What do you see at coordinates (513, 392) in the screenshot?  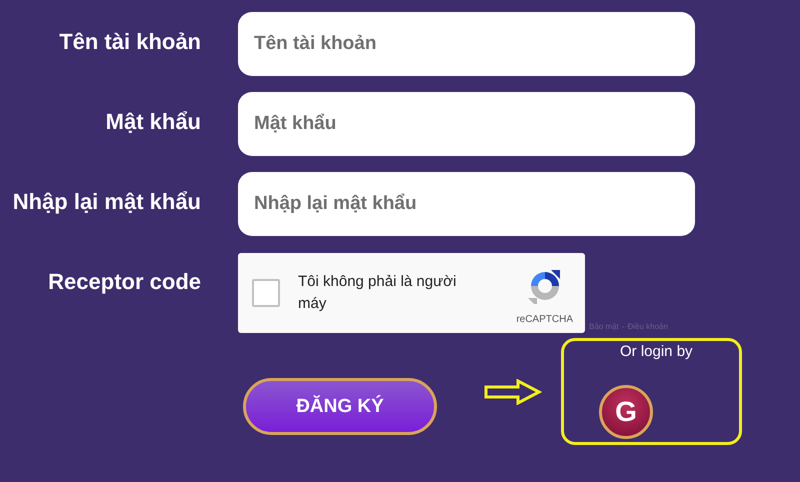 I see `arrow-icon` at bounding box center [513, 392].